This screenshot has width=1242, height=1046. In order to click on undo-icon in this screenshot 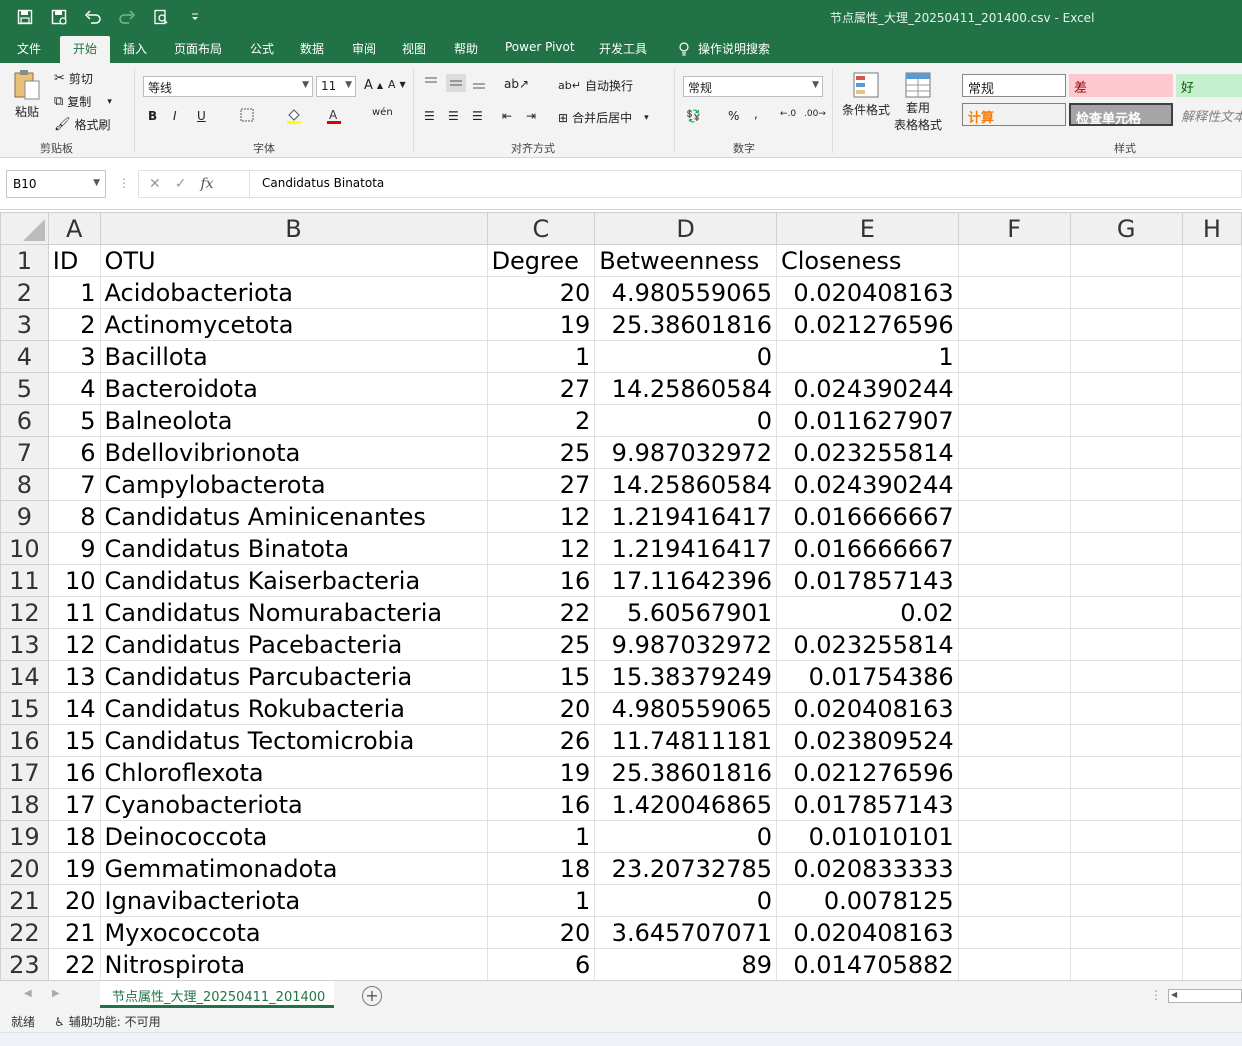, I will do `click(93, 17)`.